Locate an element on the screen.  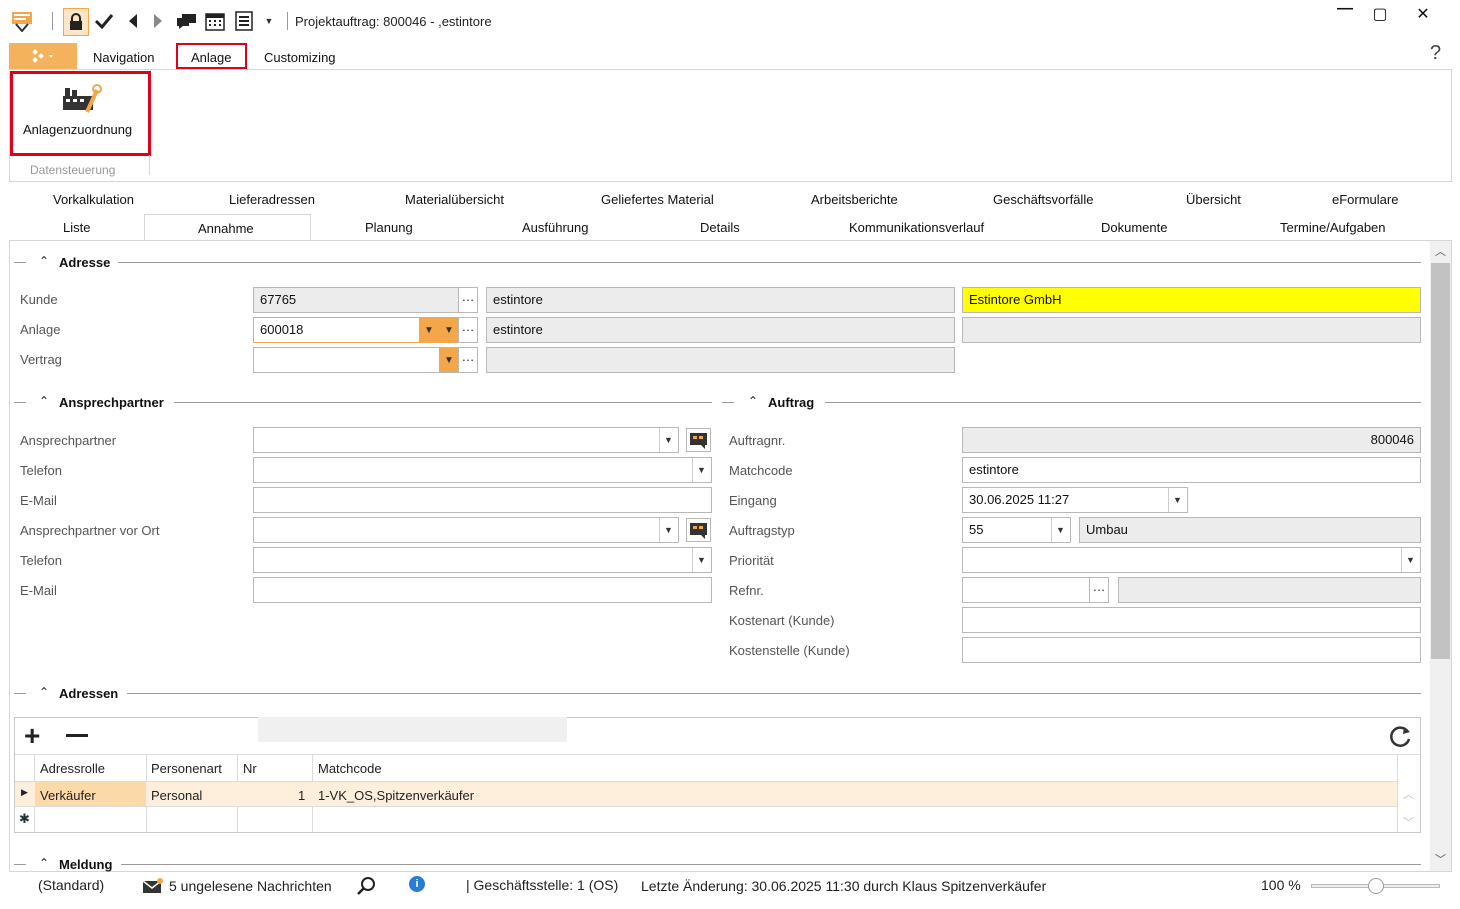
ansprechpartner-contact-icon is located at coordinates (698, 440).